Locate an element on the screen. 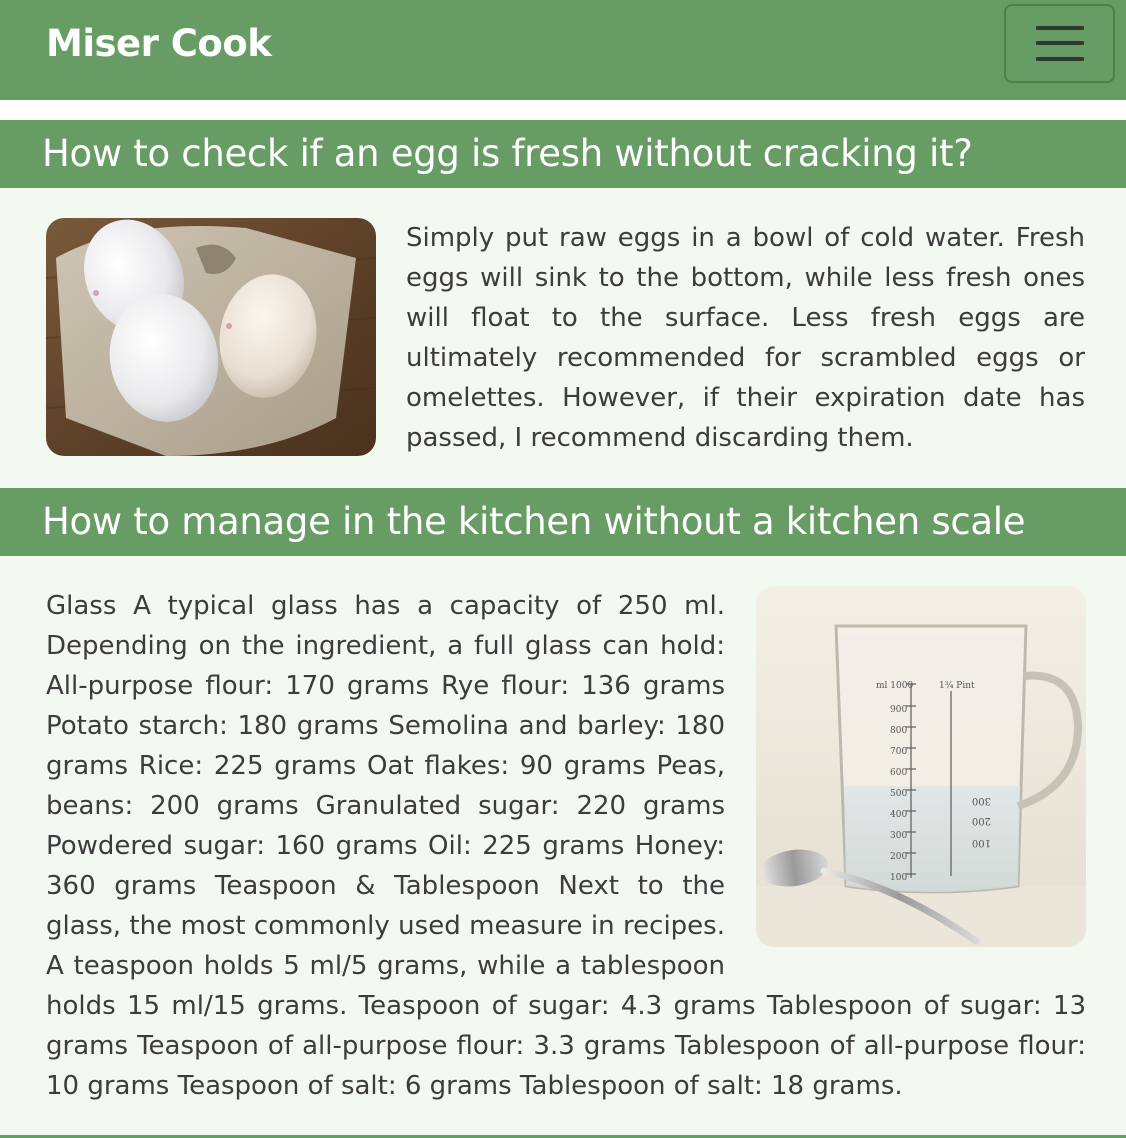 This screenshot has width=1126, height=1138. jug-floz-label: 100 is located at coordinates (981, 842).